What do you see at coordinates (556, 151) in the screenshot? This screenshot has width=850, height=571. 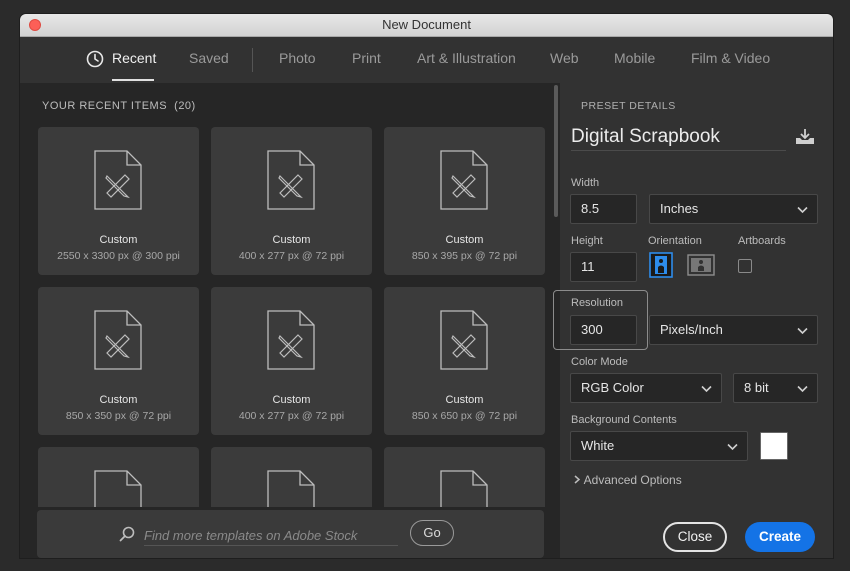 I see `scrollbar-thumb` at bounding box center [556, 151].